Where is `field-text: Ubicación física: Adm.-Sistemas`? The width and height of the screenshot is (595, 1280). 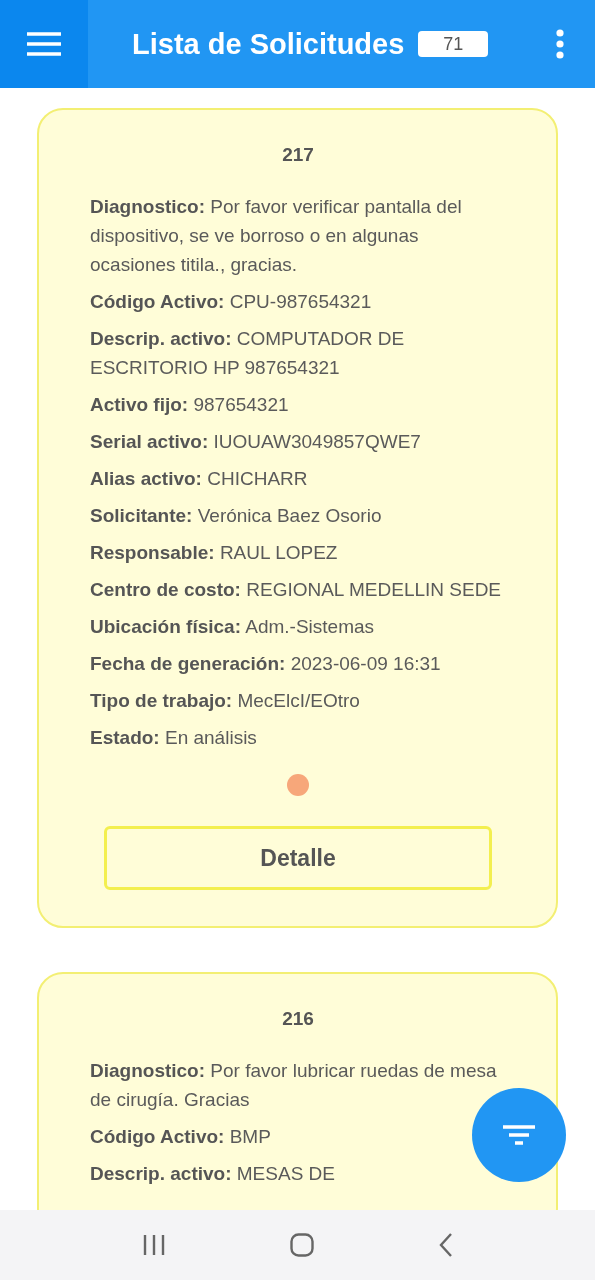
field-text: Ubicación física: Adm.-Sistemas is located at coordinates (233, 627).